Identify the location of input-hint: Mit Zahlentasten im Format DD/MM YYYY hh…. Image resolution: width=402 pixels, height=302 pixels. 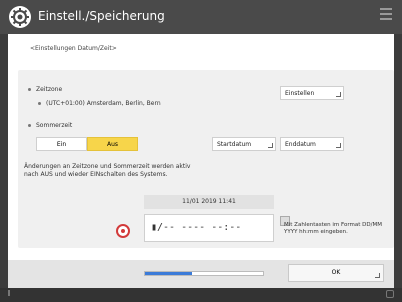
(333, 228).